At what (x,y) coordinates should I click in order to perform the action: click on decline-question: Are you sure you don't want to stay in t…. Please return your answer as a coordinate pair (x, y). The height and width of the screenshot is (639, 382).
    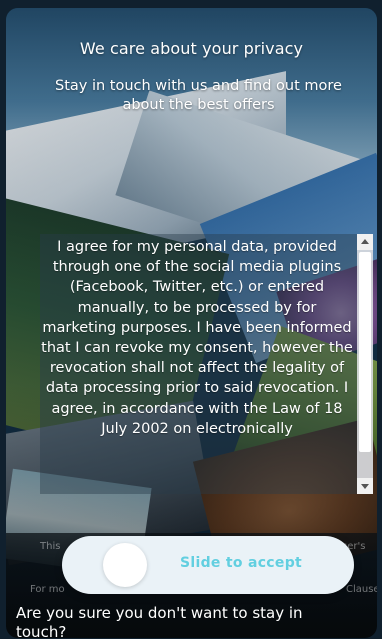
    Looking at the image, I should click on (159, 621).